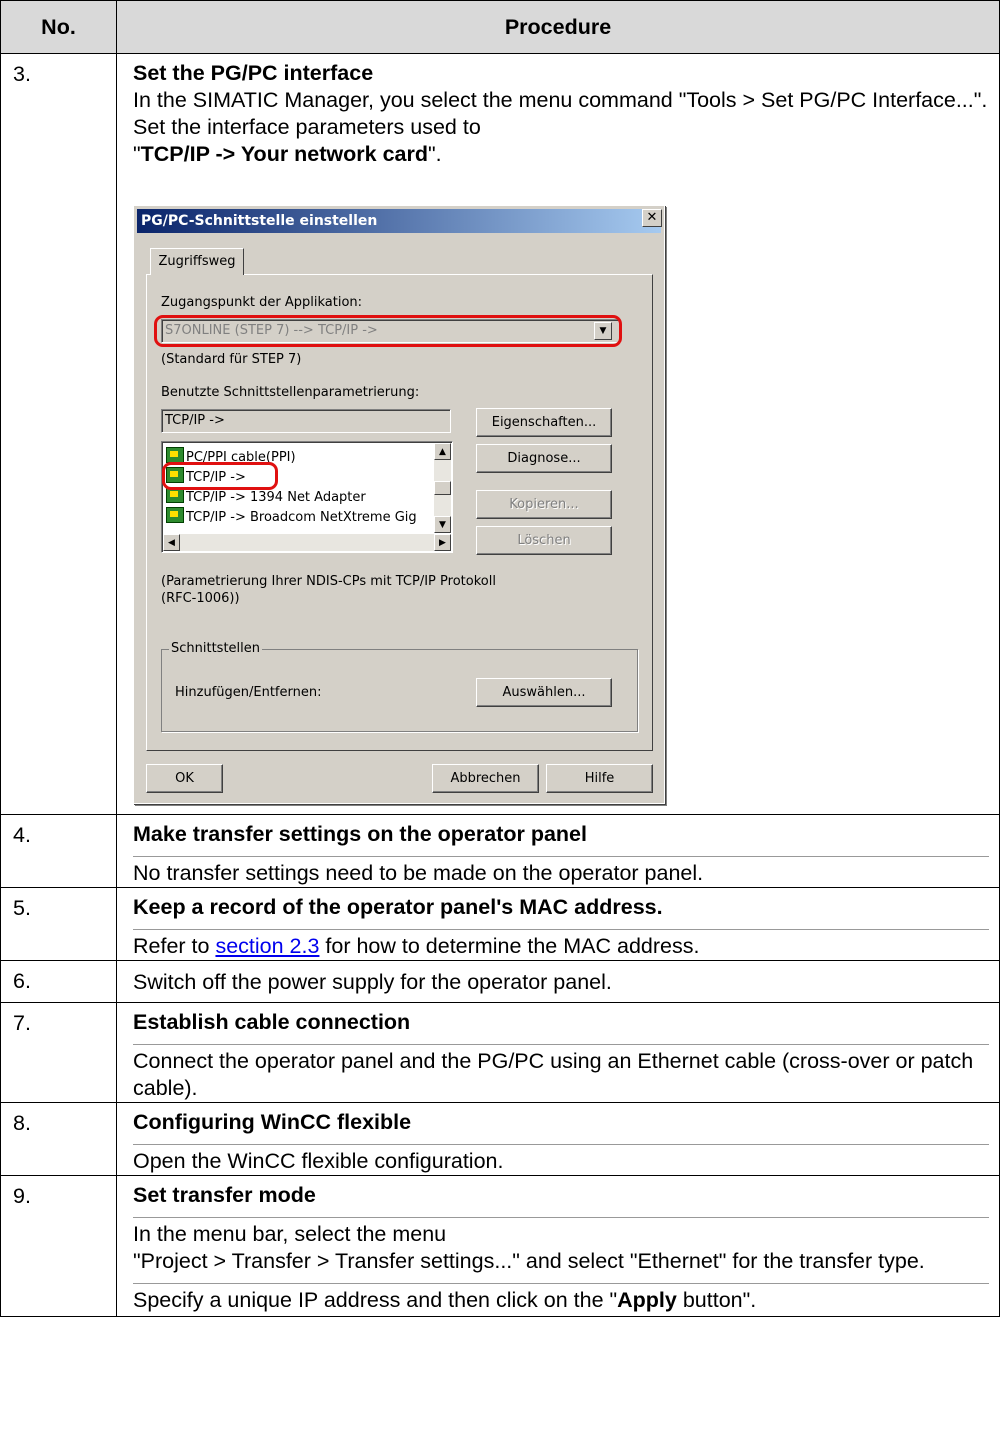  I want to click on step-number: 7., so click(22, 1023).